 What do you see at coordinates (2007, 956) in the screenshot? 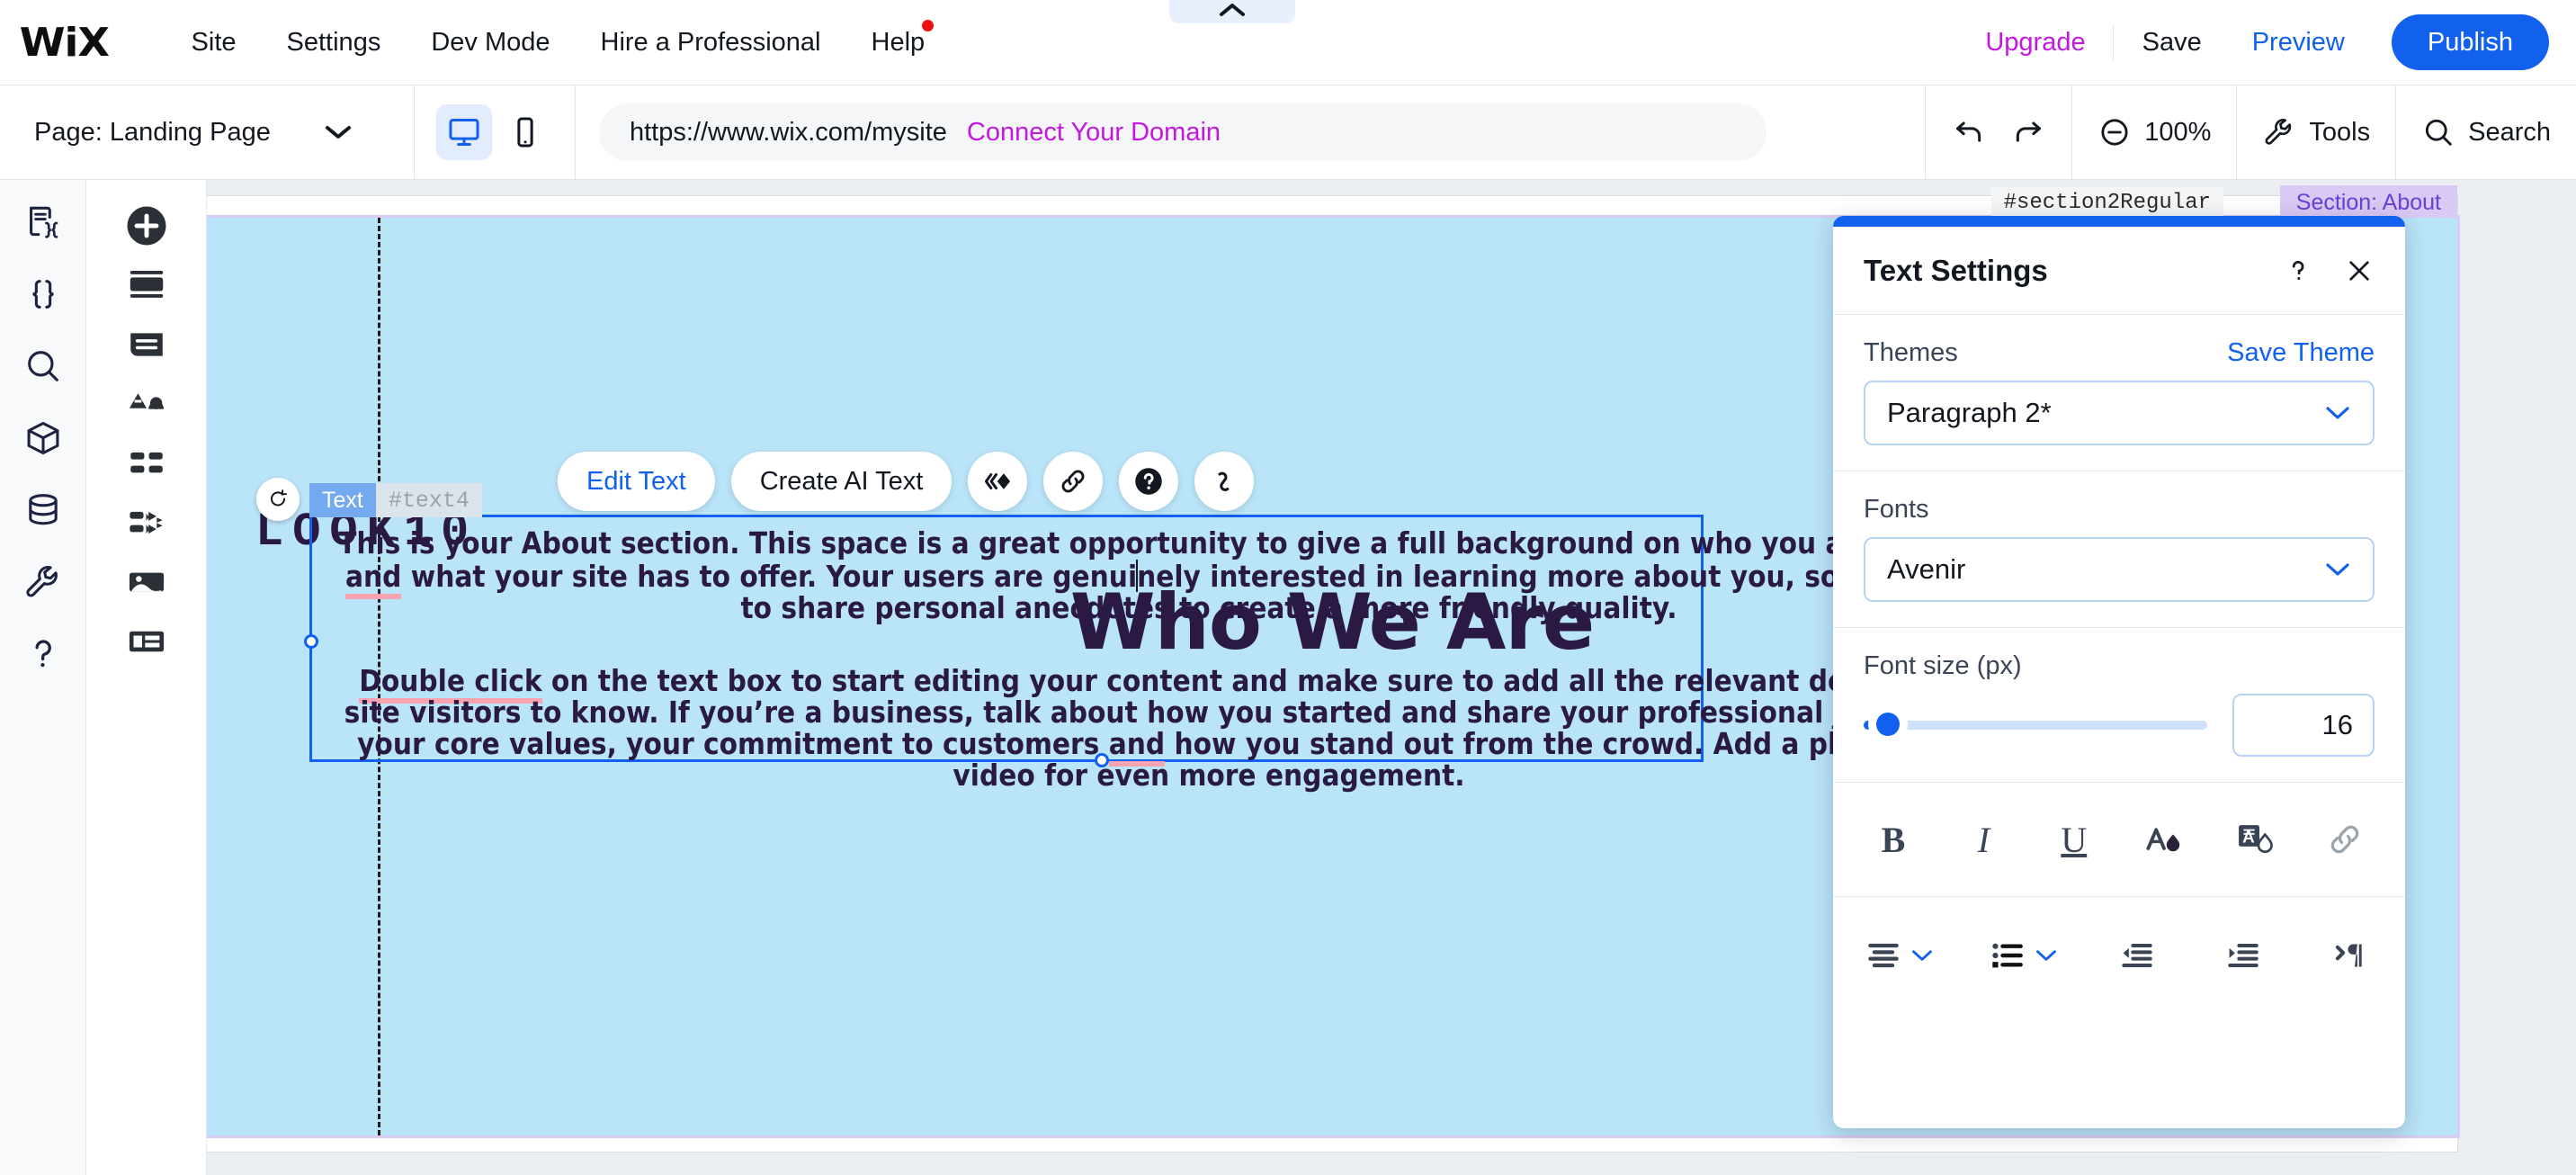
I see `bullet-list-icon` at bounding box center [2007, 956].